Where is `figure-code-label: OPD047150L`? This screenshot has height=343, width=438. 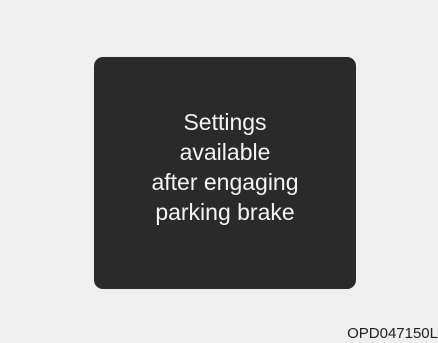
figure-code-label: OPD047150L is located at coordinates (392, 333).